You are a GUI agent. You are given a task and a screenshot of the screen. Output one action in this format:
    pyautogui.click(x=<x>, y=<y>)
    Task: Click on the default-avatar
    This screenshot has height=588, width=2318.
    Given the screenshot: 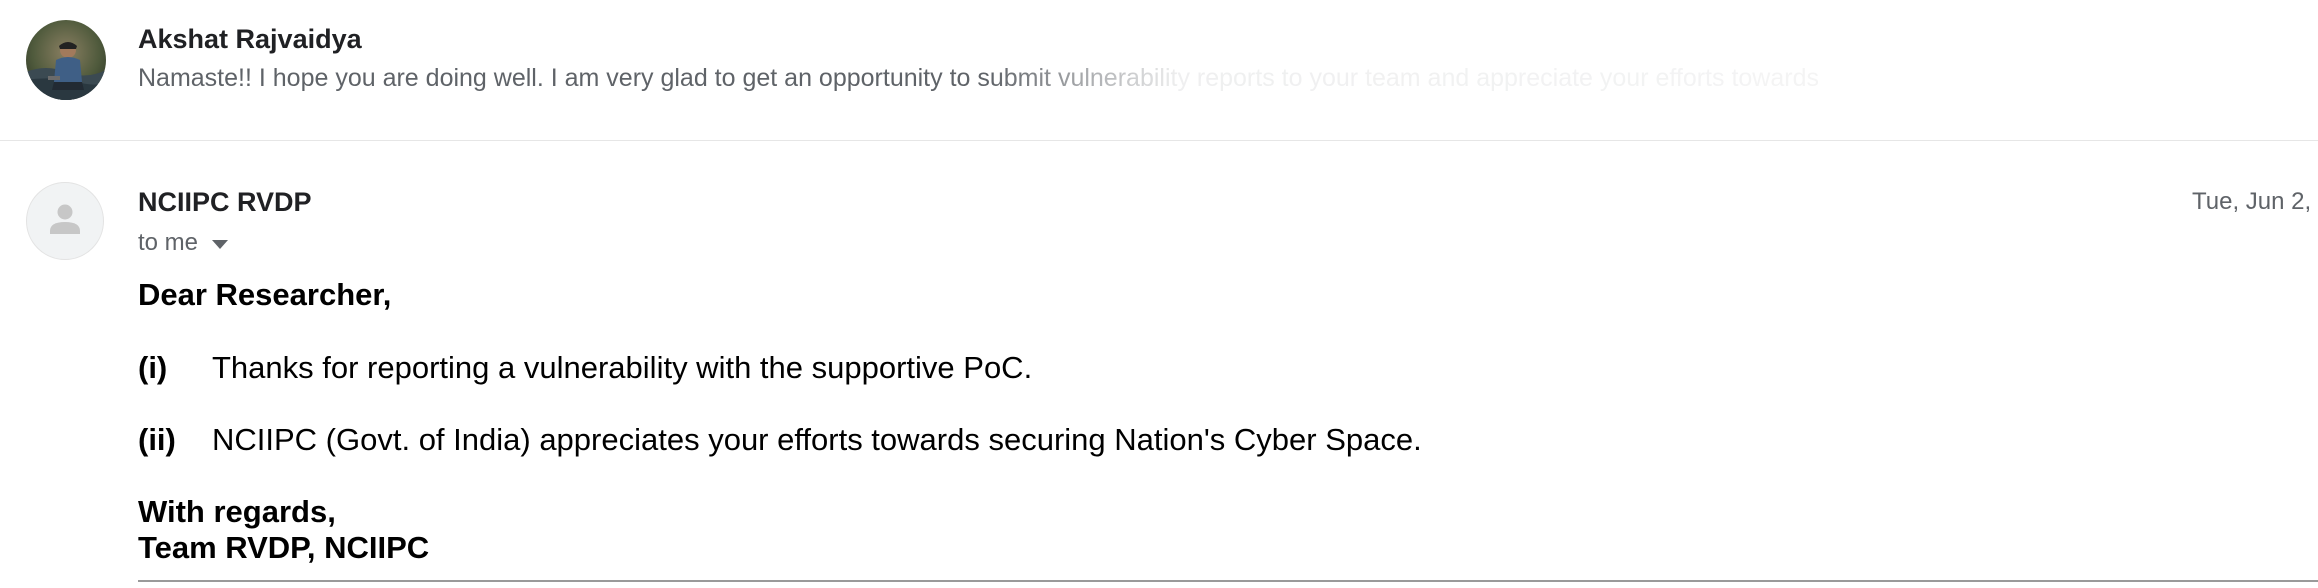 What is the action you would take?
    pyautogui.click(x=65, y=221)
    